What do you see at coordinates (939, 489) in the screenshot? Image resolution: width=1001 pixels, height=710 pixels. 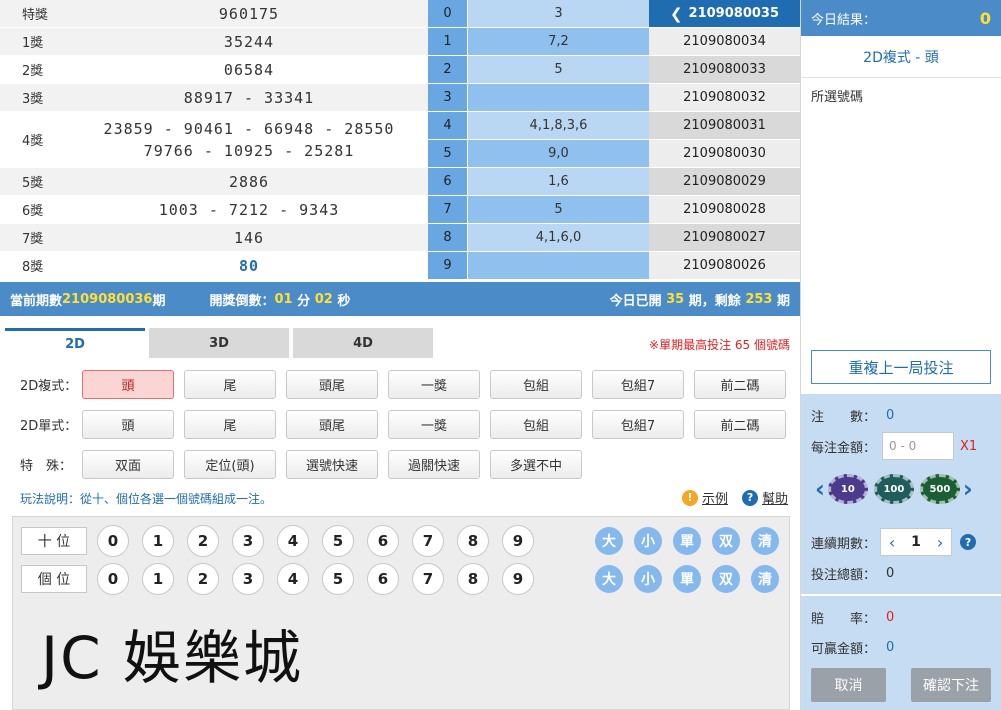 I see `chip-500: 500` at bounding box center [939, 489].